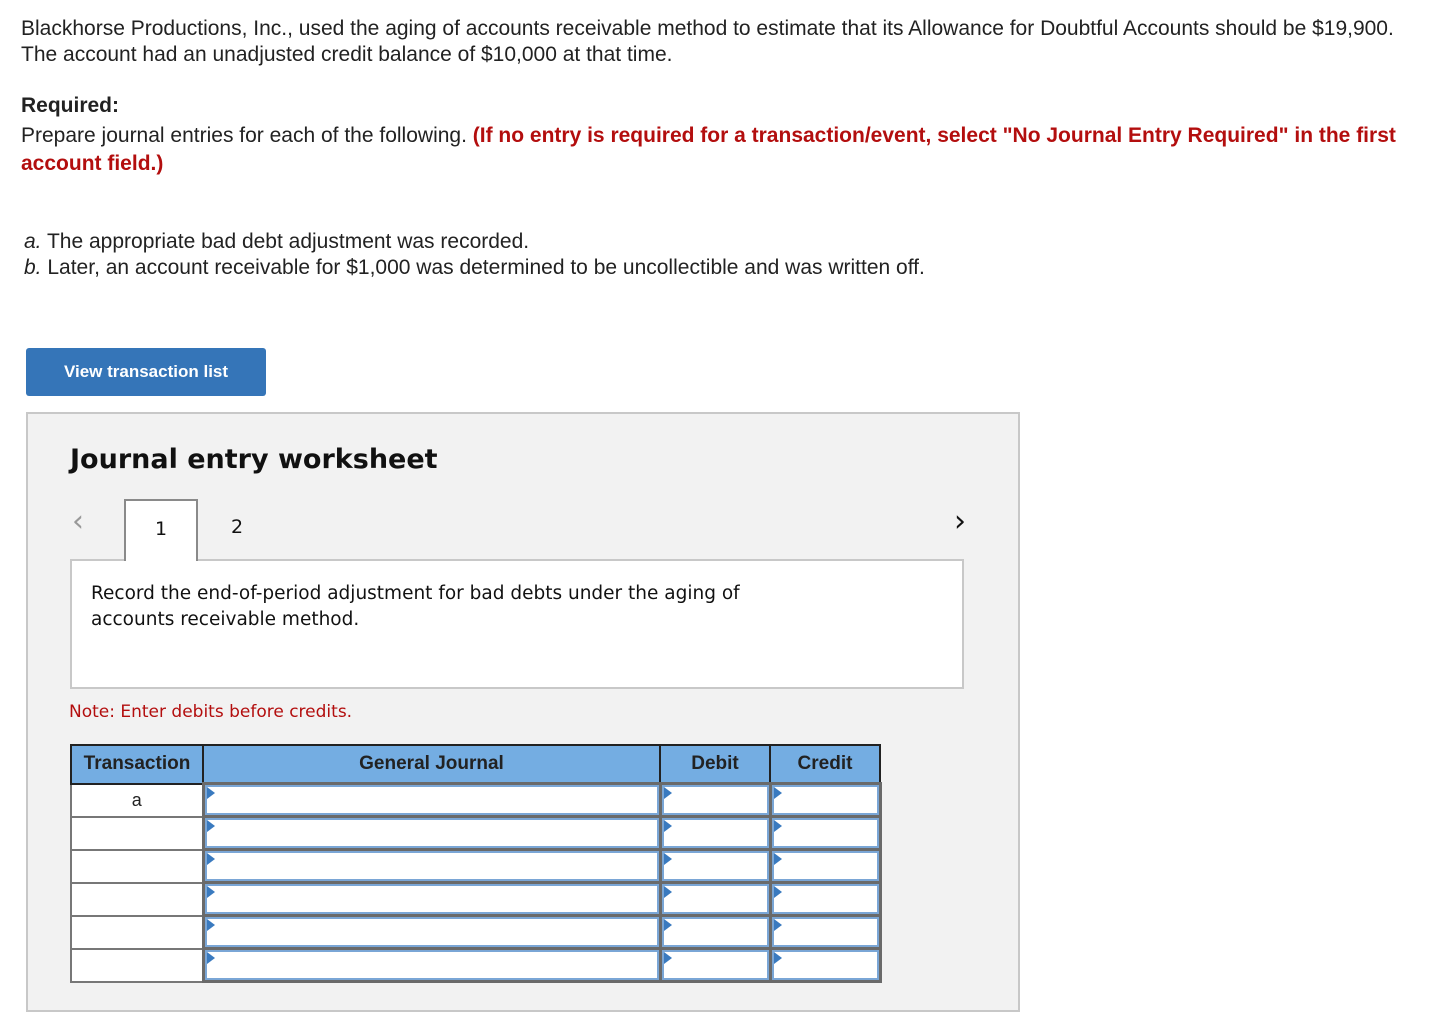 Image resolution: width=1448 pixels, height=1012 pixels. Describe the element at coordinates (33, 267) in the screenshot. I see `item-letter: b.` at that location.